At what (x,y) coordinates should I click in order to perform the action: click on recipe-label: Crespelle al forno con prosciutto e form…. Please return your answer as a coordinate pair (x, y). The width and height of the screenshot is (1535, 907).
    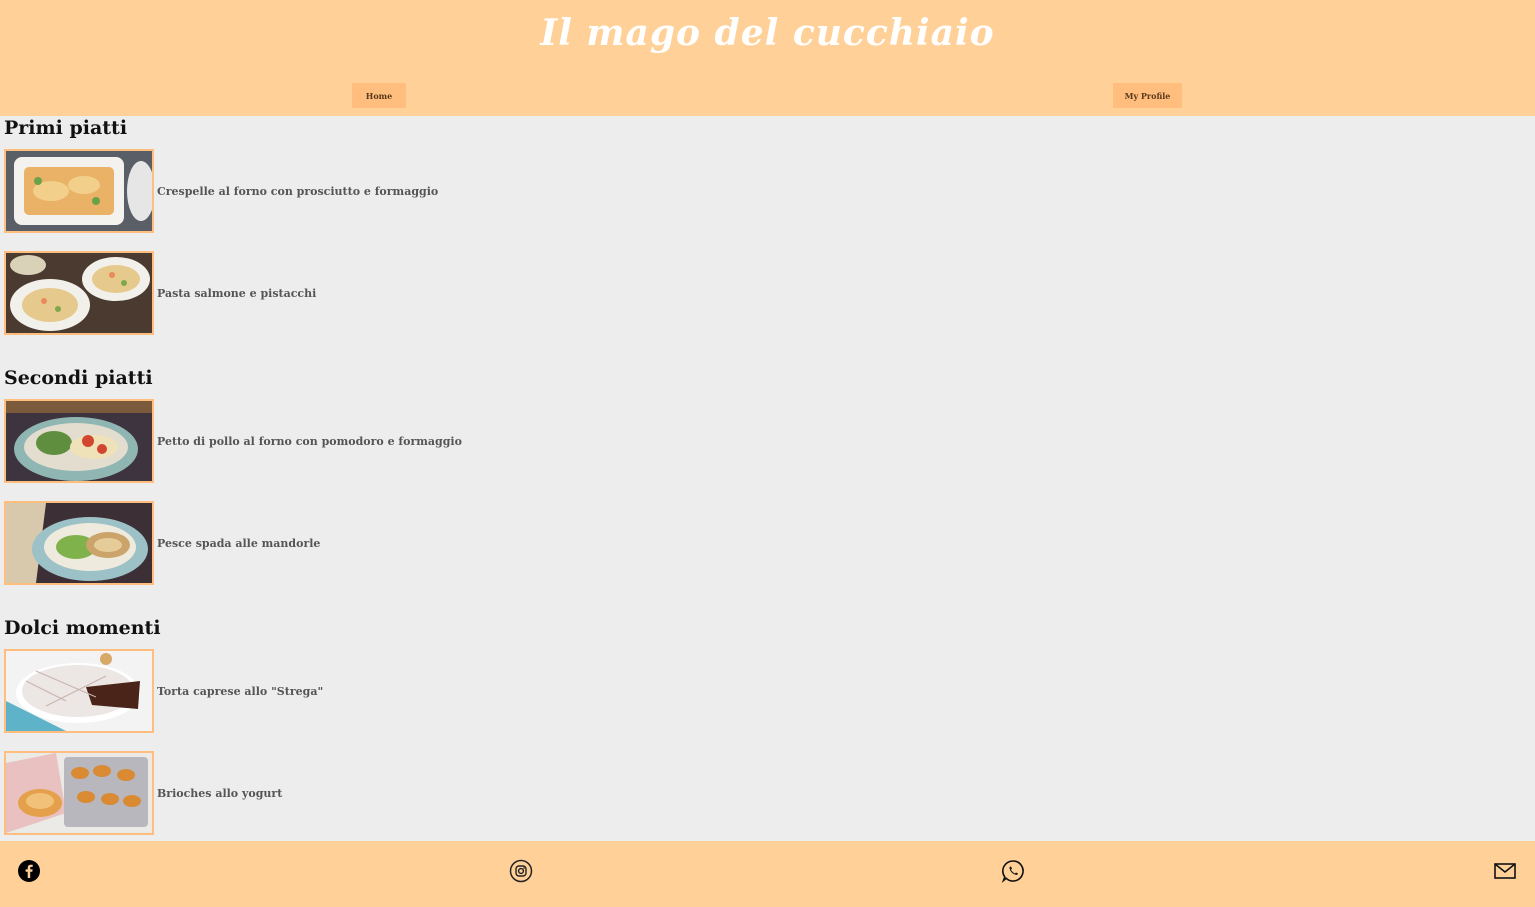
    Looking at the image, I should click on (297, 191).